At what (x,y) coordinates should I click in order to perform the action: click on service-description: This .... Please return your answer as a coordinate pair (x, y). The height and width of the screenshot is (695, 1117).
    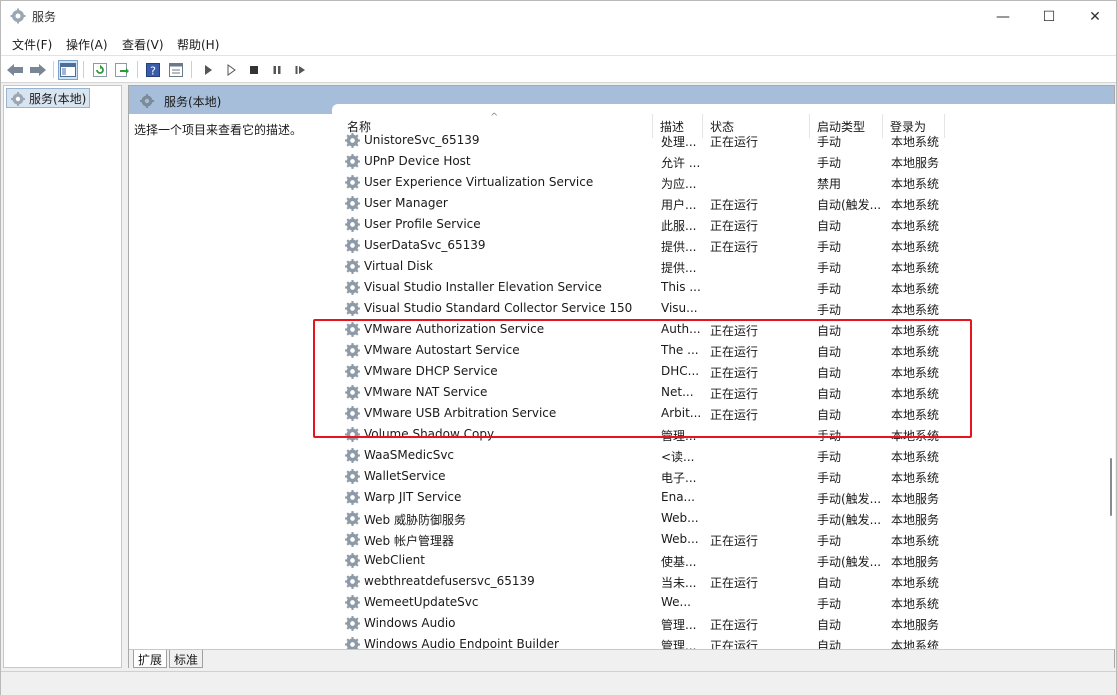
    Looking at the image, I should click on (681, 287).